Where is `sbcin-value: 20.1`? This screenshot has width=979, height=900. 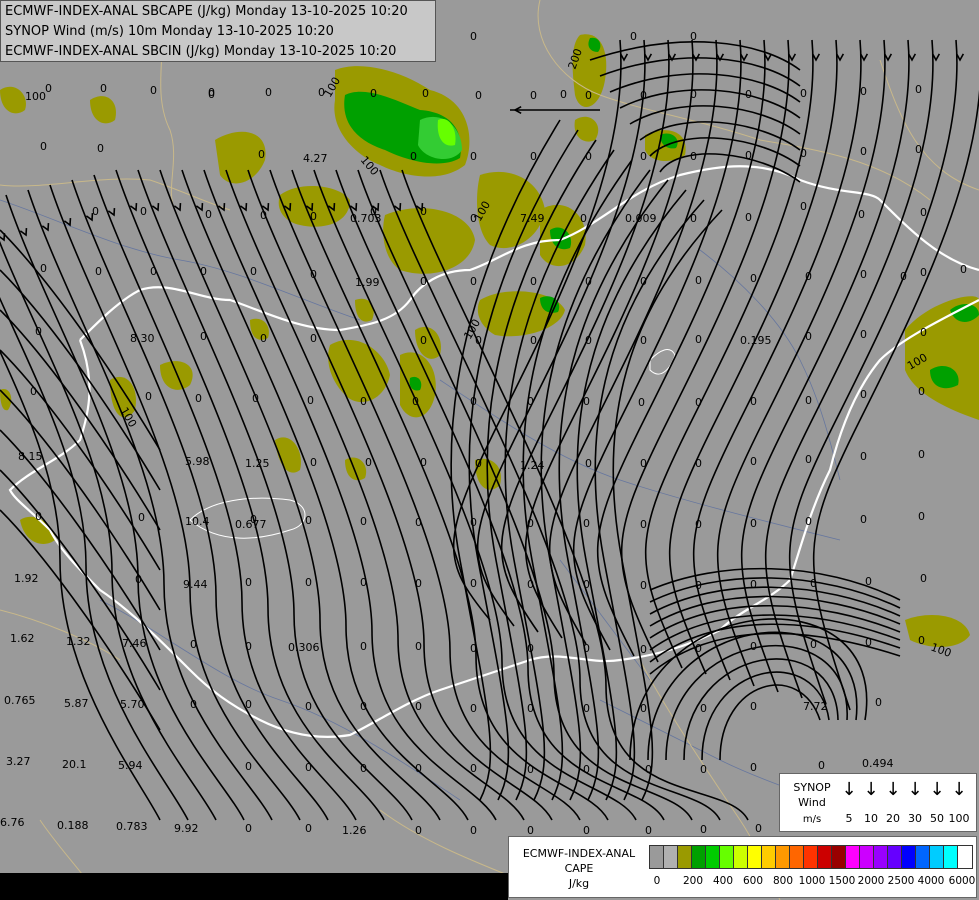
sbcin-value: 20.1 is located at coordinates (74, 764).